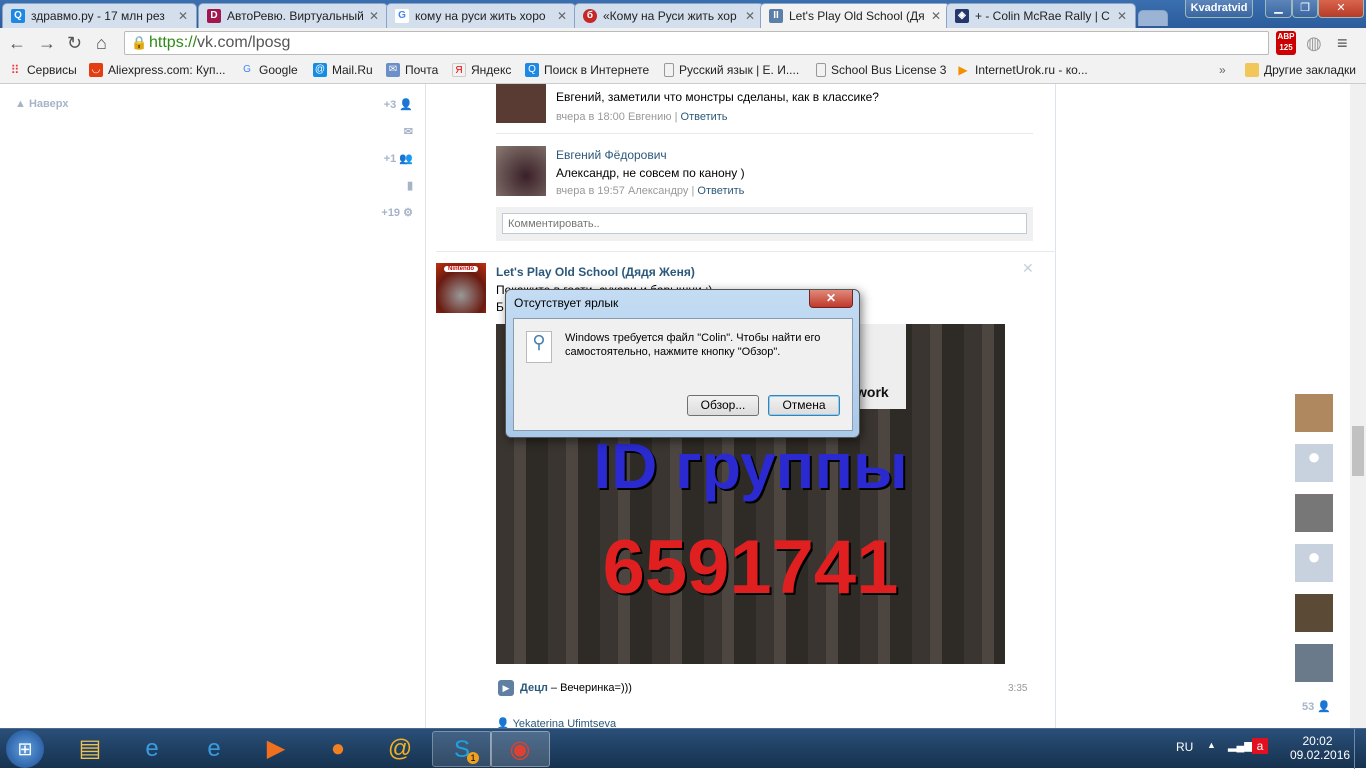 Image resolution: width=1366 pixels, height=769 pixels. Describe the element at coordinates (1316, 706) in the screenshot. I see `friends-count: 53 👤` at that location.